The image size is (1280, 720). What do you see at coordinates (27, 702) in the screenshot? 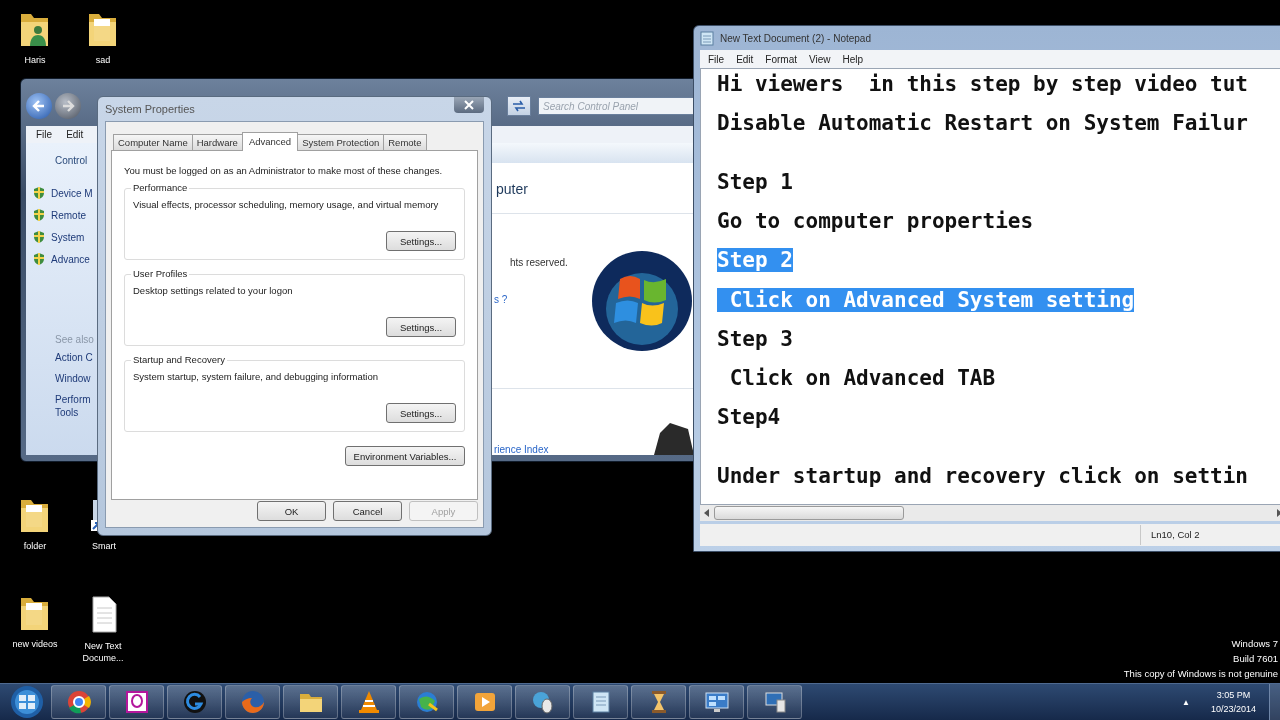
I see `start-orb-icon` at bounding box center [27, 702].